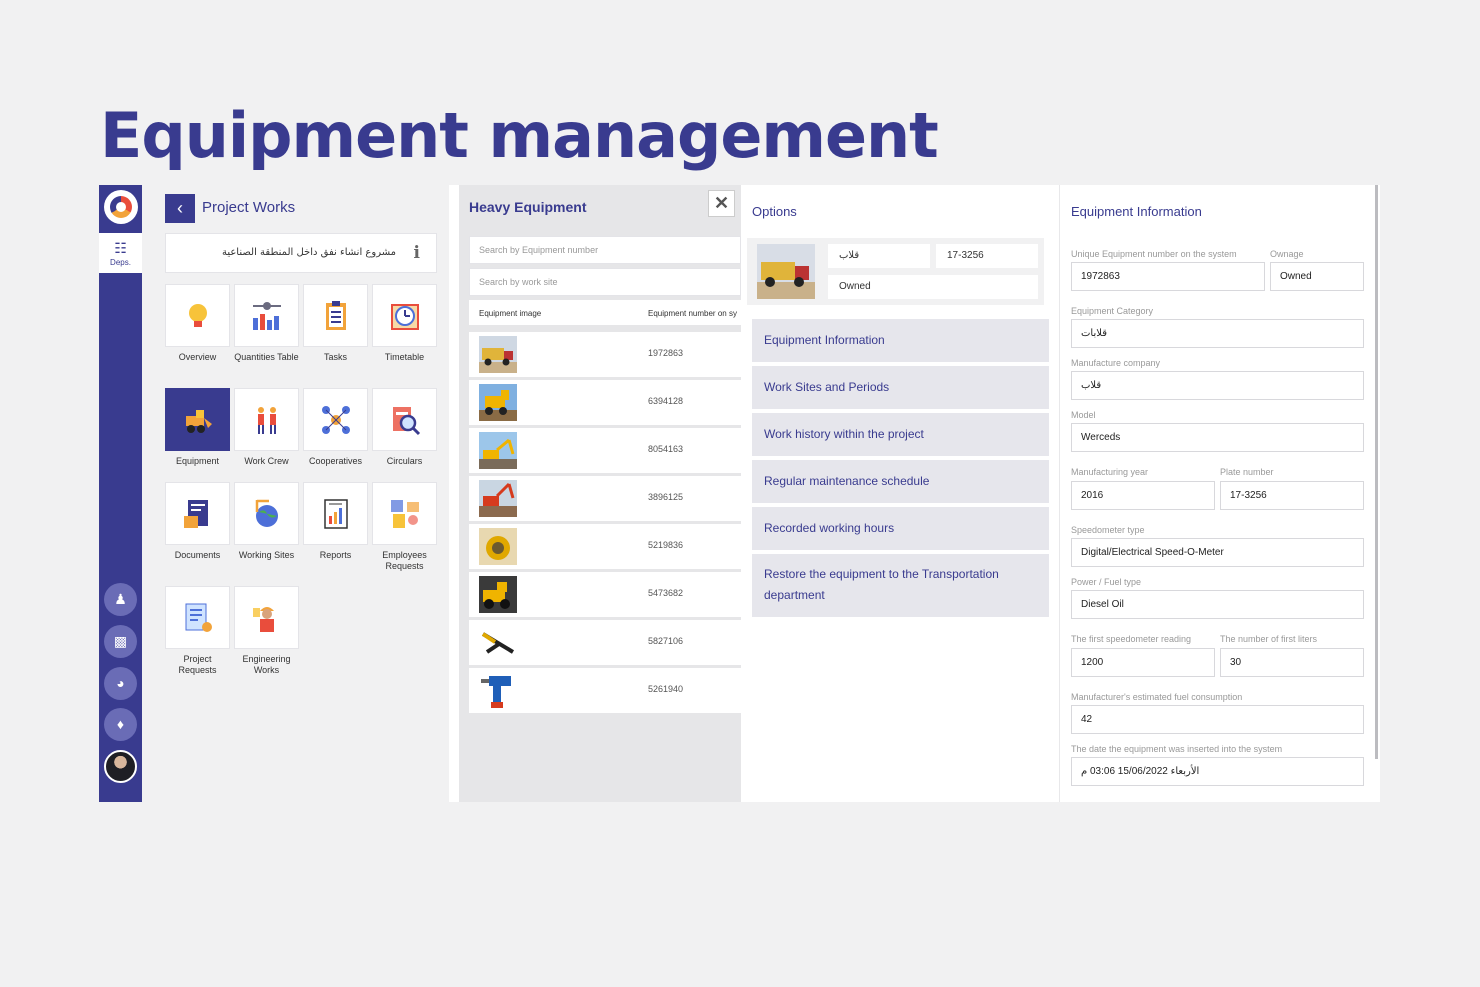  I want to click on table-row: 6394128, so click(605, 402).